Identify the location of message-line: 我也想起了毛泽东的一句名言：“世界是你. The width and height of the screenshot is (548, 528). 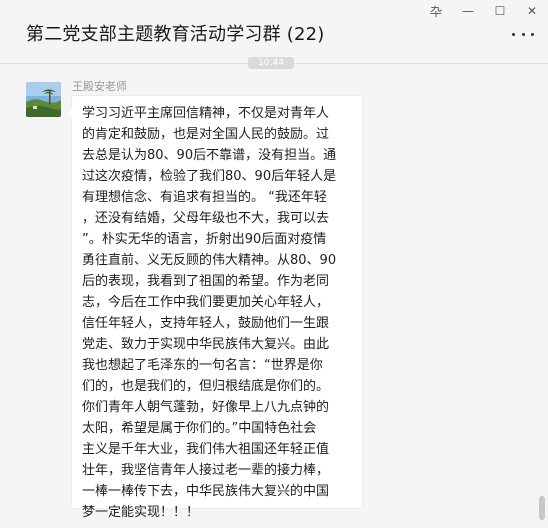
(202, 365).